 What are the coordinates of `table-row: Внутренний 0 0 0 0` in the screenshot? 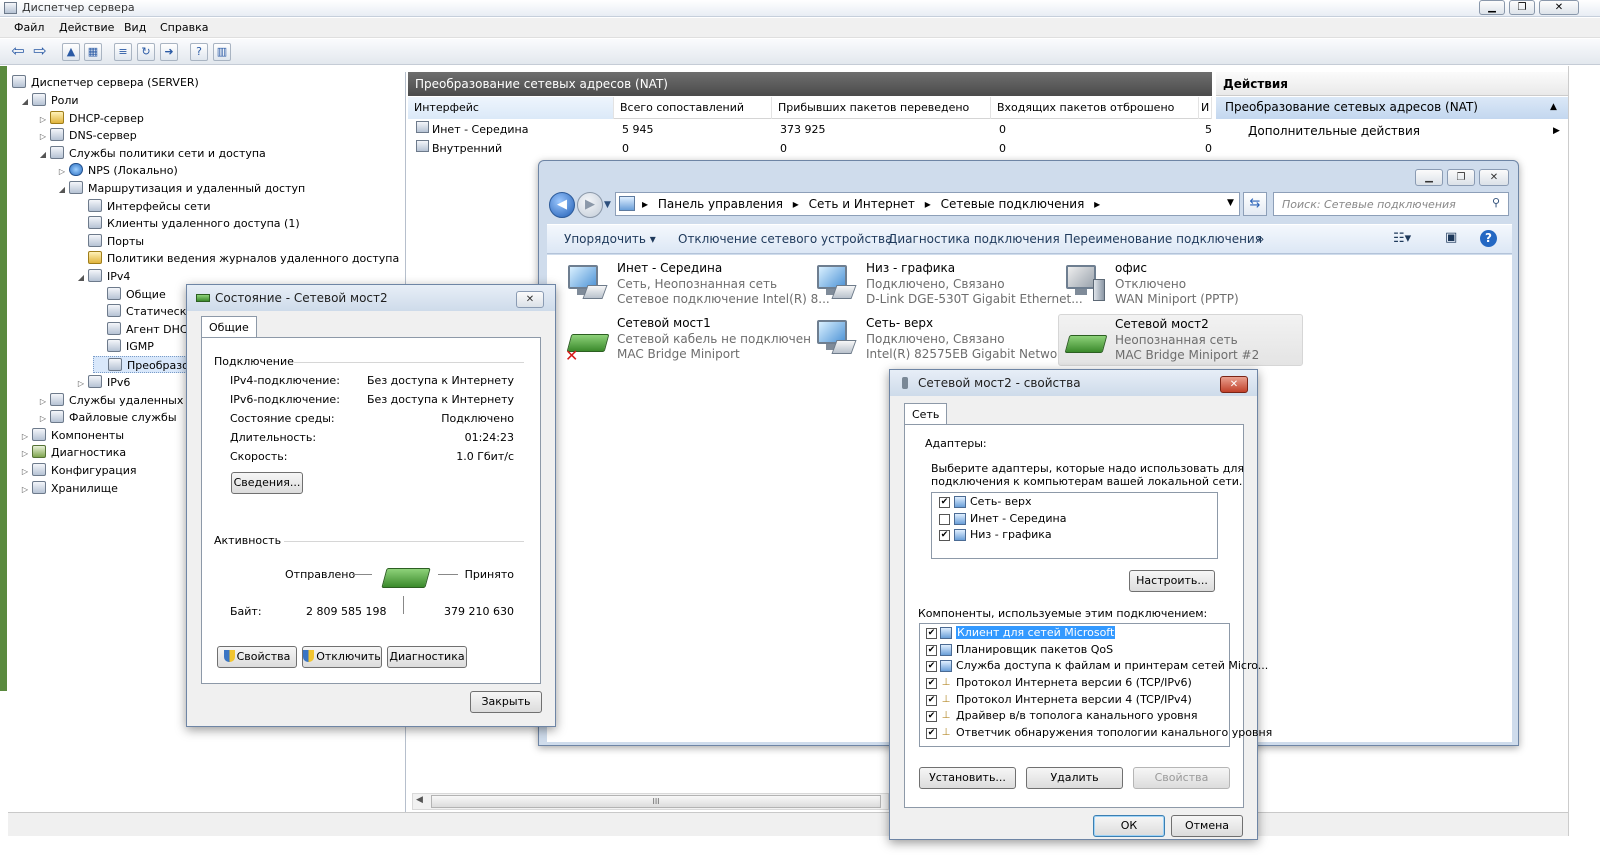 It's located at (810, 149).